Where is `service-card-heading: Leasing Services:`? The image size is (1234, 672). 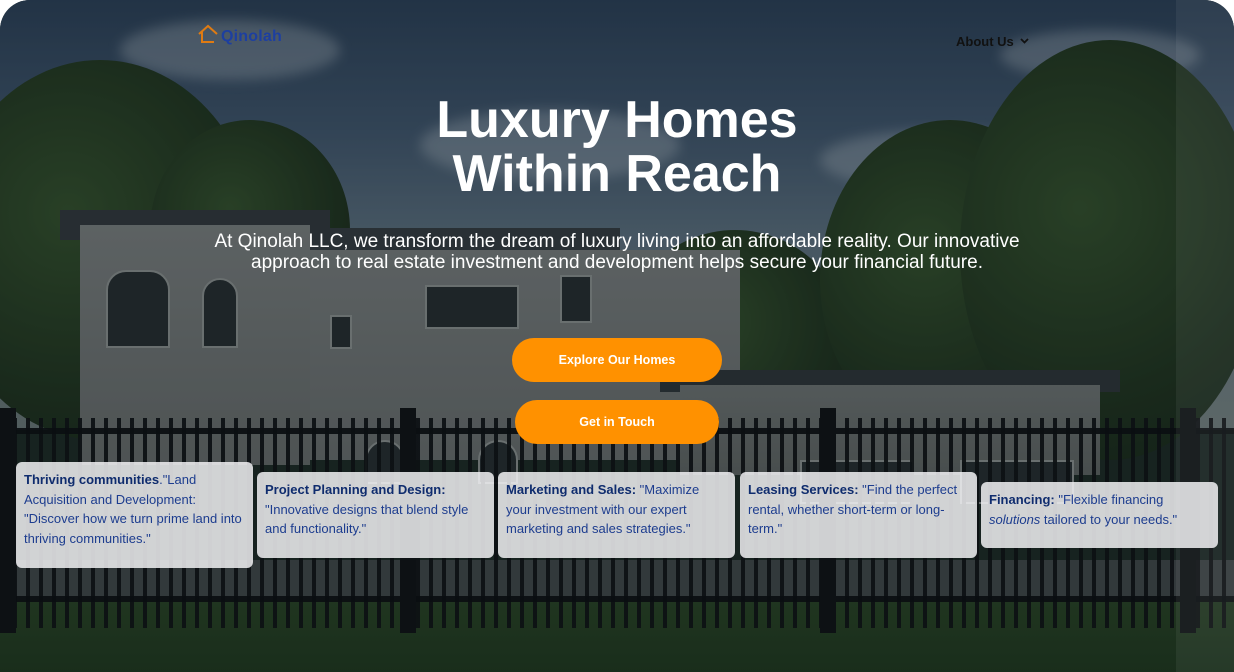 service-card-heading: Leasing Services: is located at coordinates (803, 489).